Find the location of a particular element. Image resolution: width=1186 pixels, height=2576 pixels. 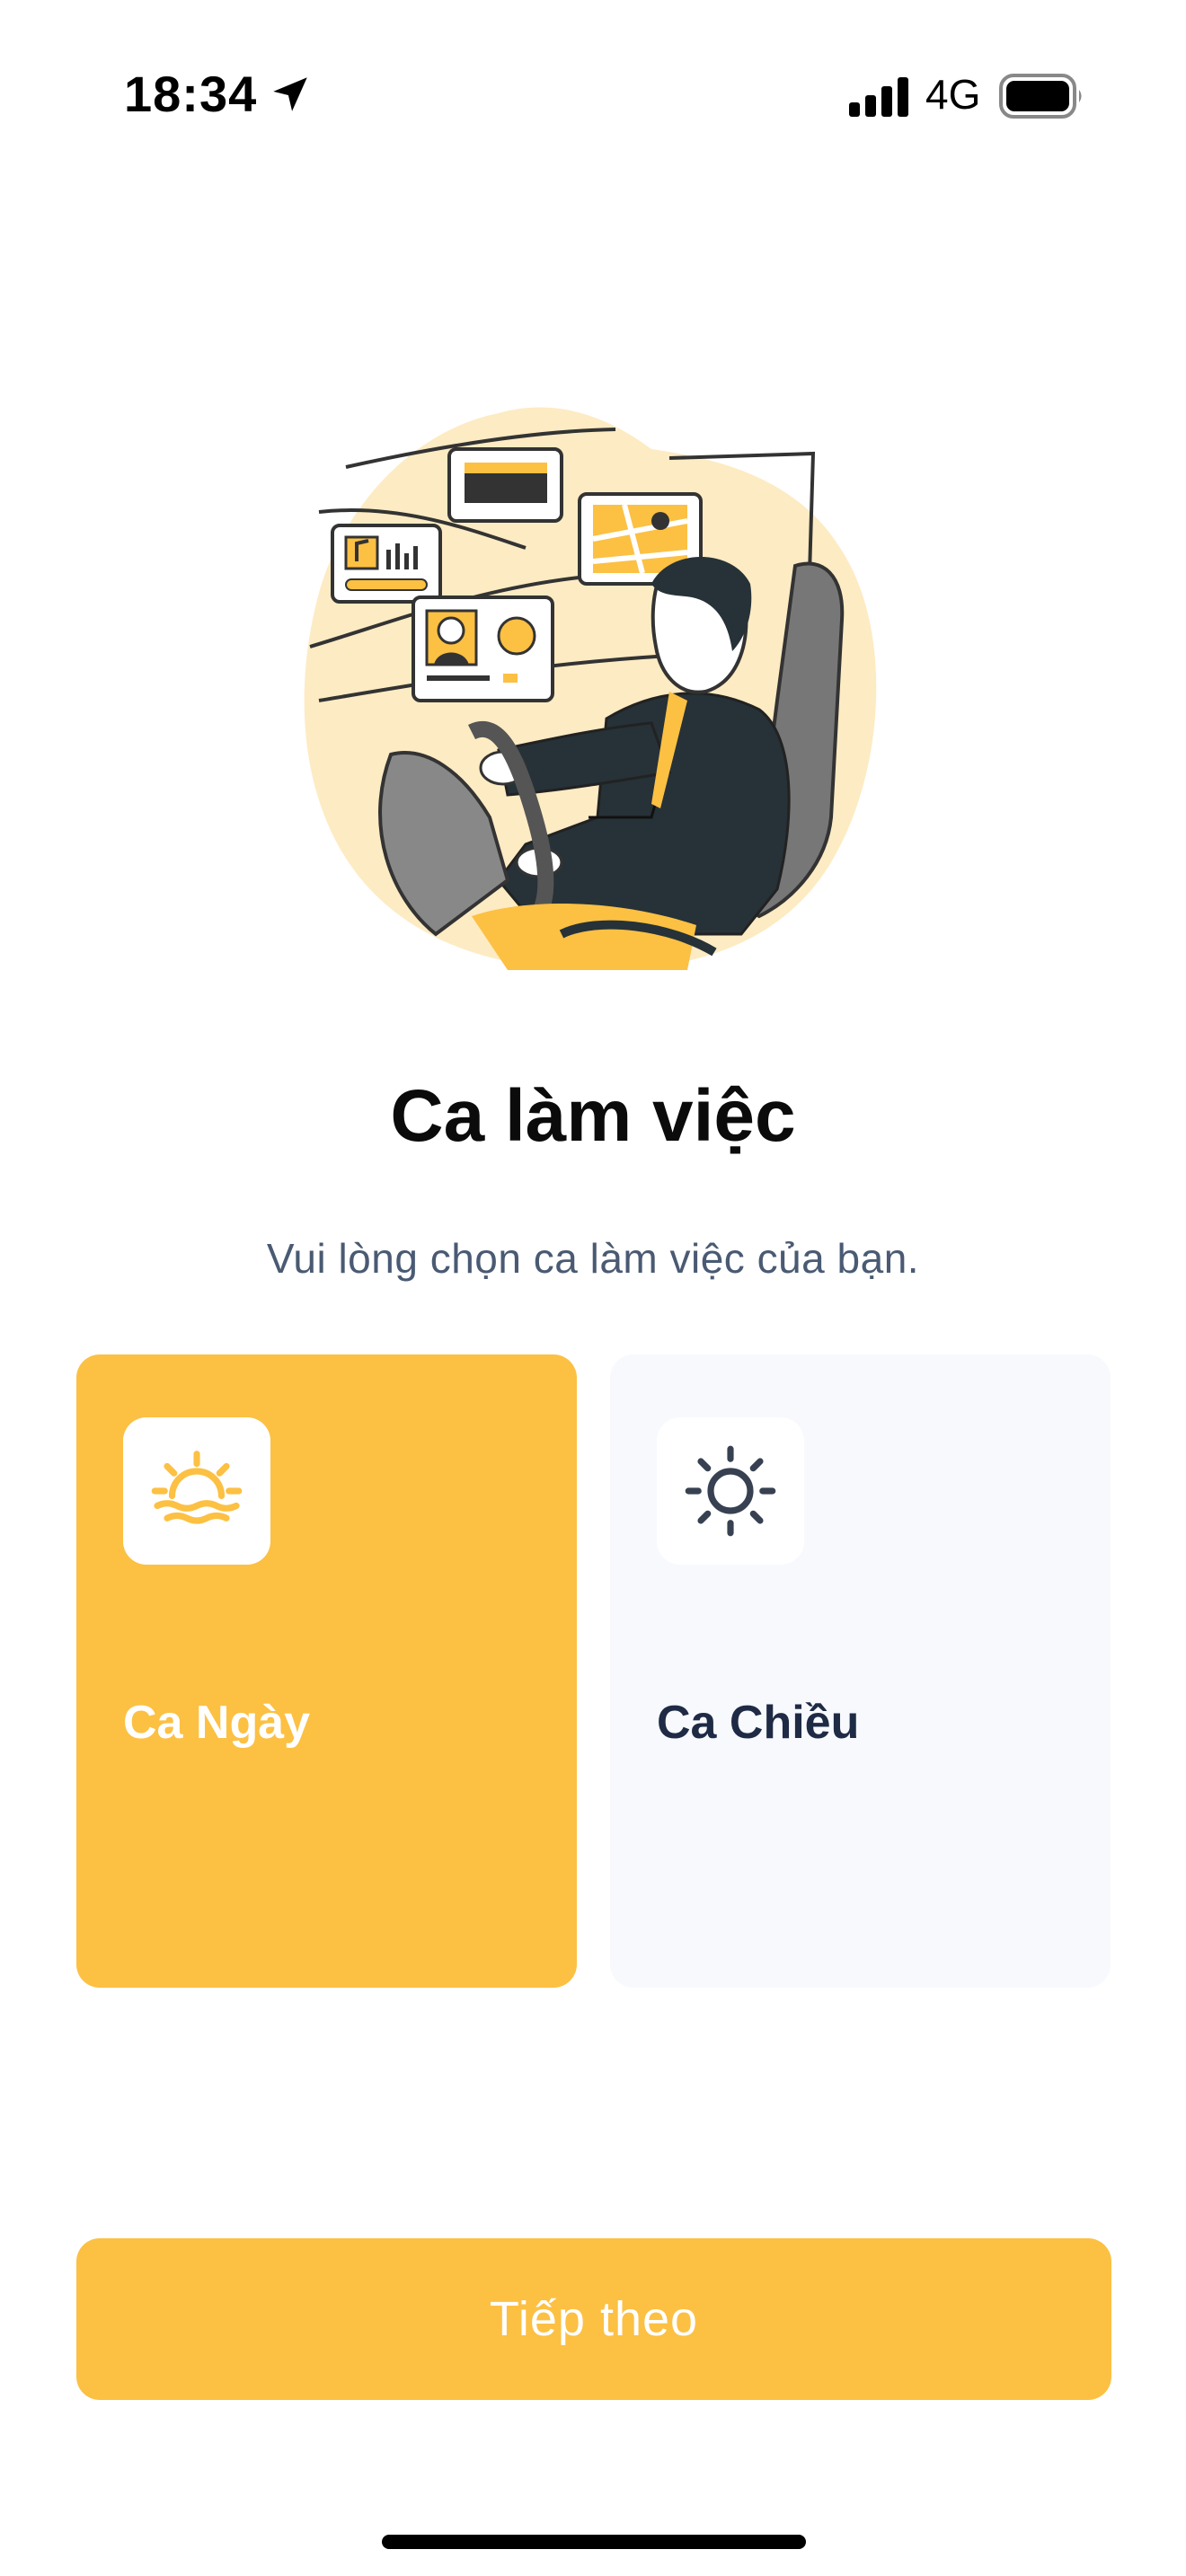

sunrise-icon is located at coordinates (197, 1487).